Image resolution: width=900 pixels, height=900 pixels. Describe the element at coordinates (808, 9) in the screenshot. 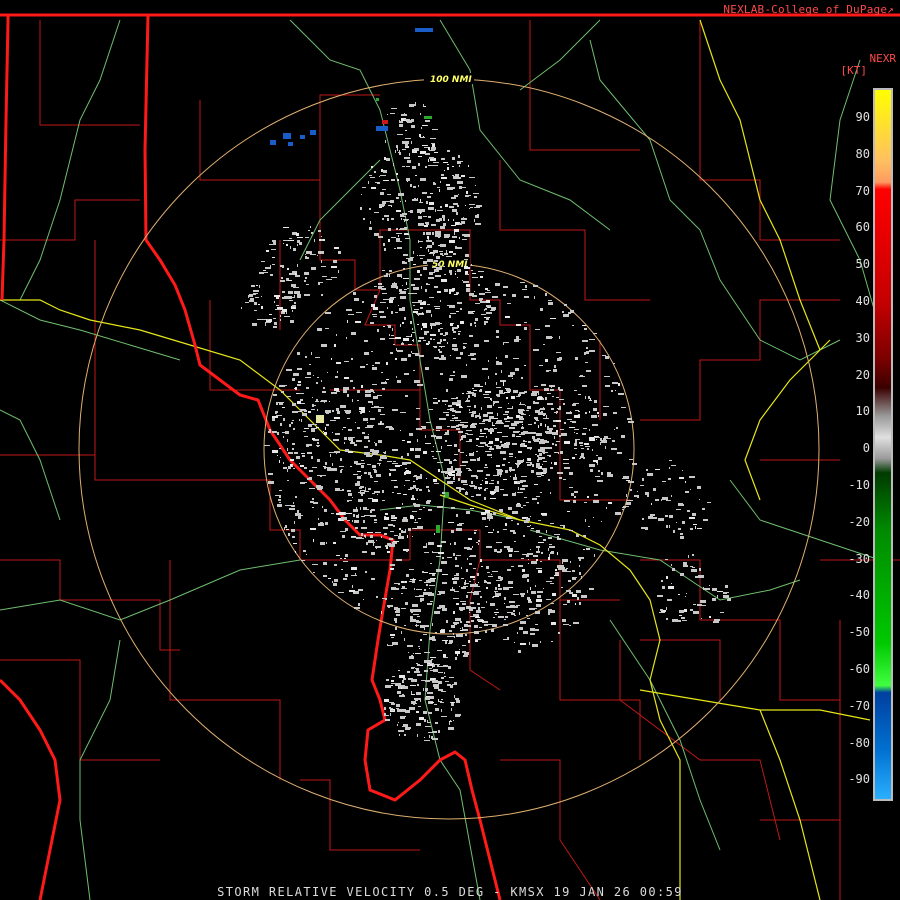

I see `credit-label: NEXLAB-College of DuPage↗` at that location.